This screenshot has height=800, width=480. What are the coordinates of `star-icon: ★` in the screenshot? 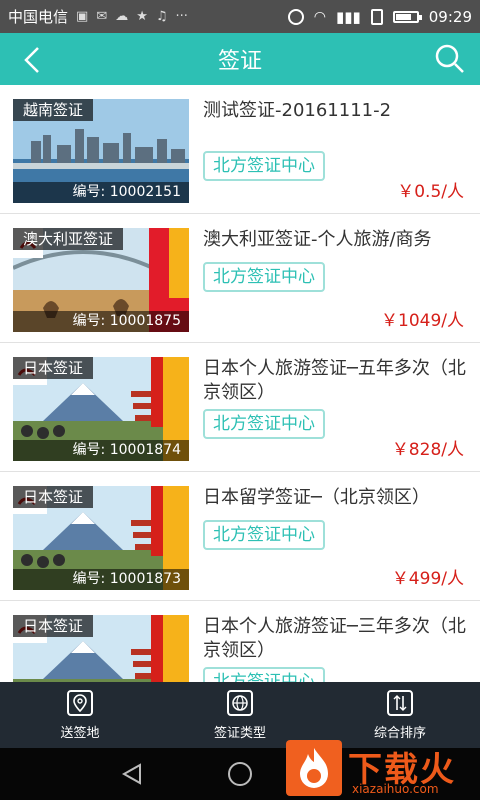 It's located at (142, 16).